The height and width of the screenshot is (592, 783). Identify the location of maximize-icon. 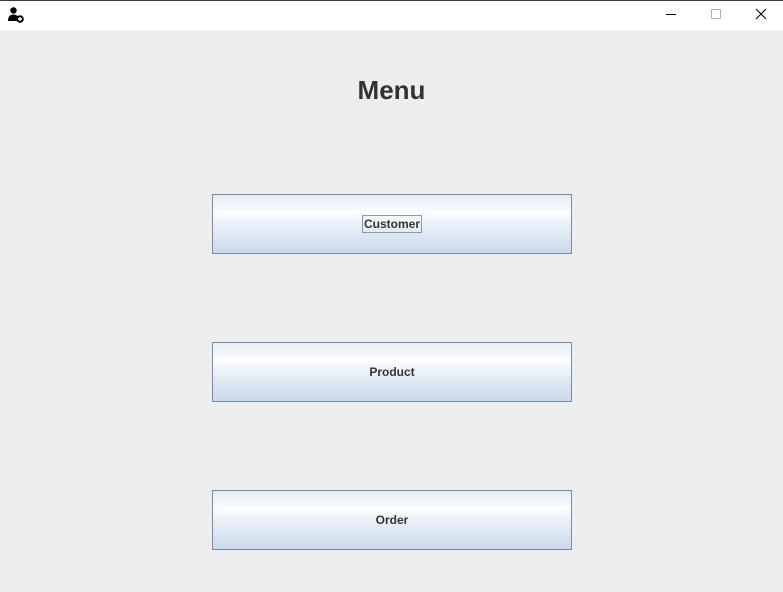
(716, 16).